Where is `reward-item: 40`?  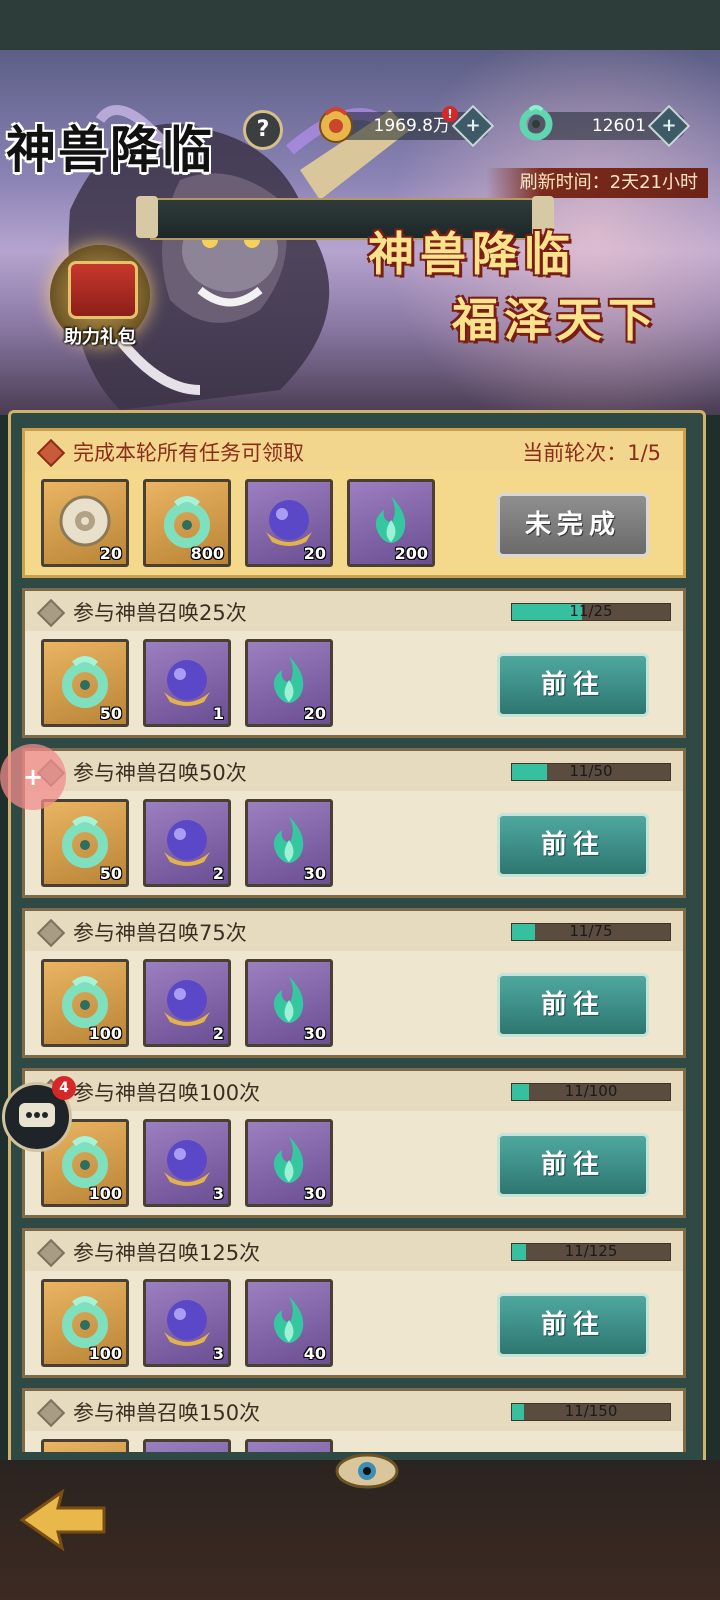
reward-item: 40 is located at coordinates (289, 1323).